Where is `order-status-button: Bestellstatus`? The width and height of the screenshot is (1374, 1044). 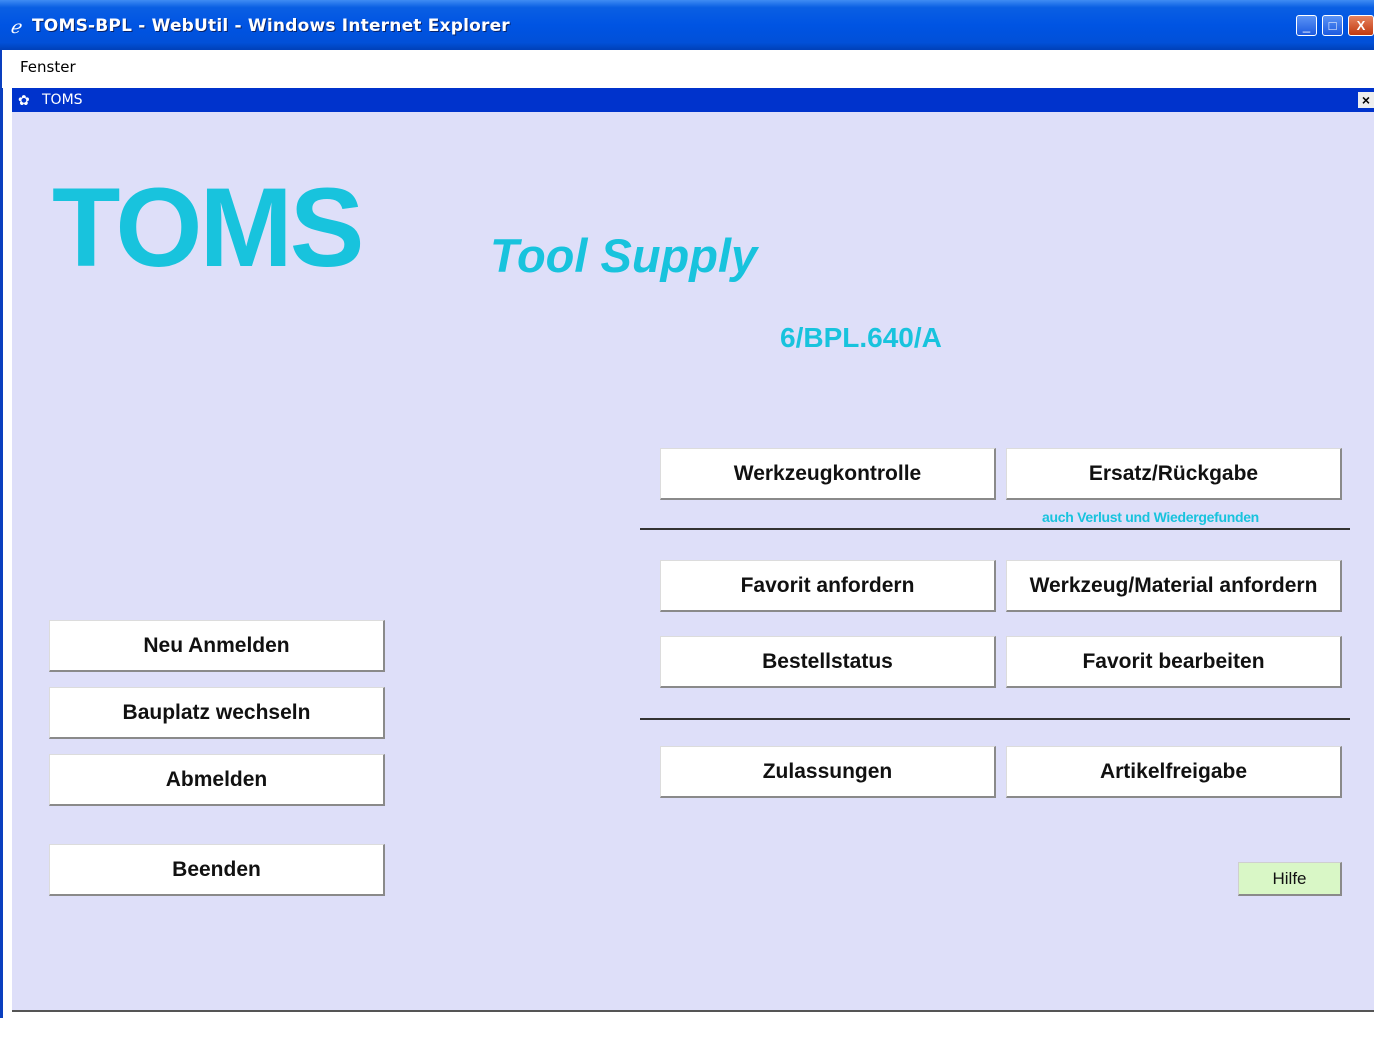 order-status-button: Bestellstatus is located at coordinates (828, 662).